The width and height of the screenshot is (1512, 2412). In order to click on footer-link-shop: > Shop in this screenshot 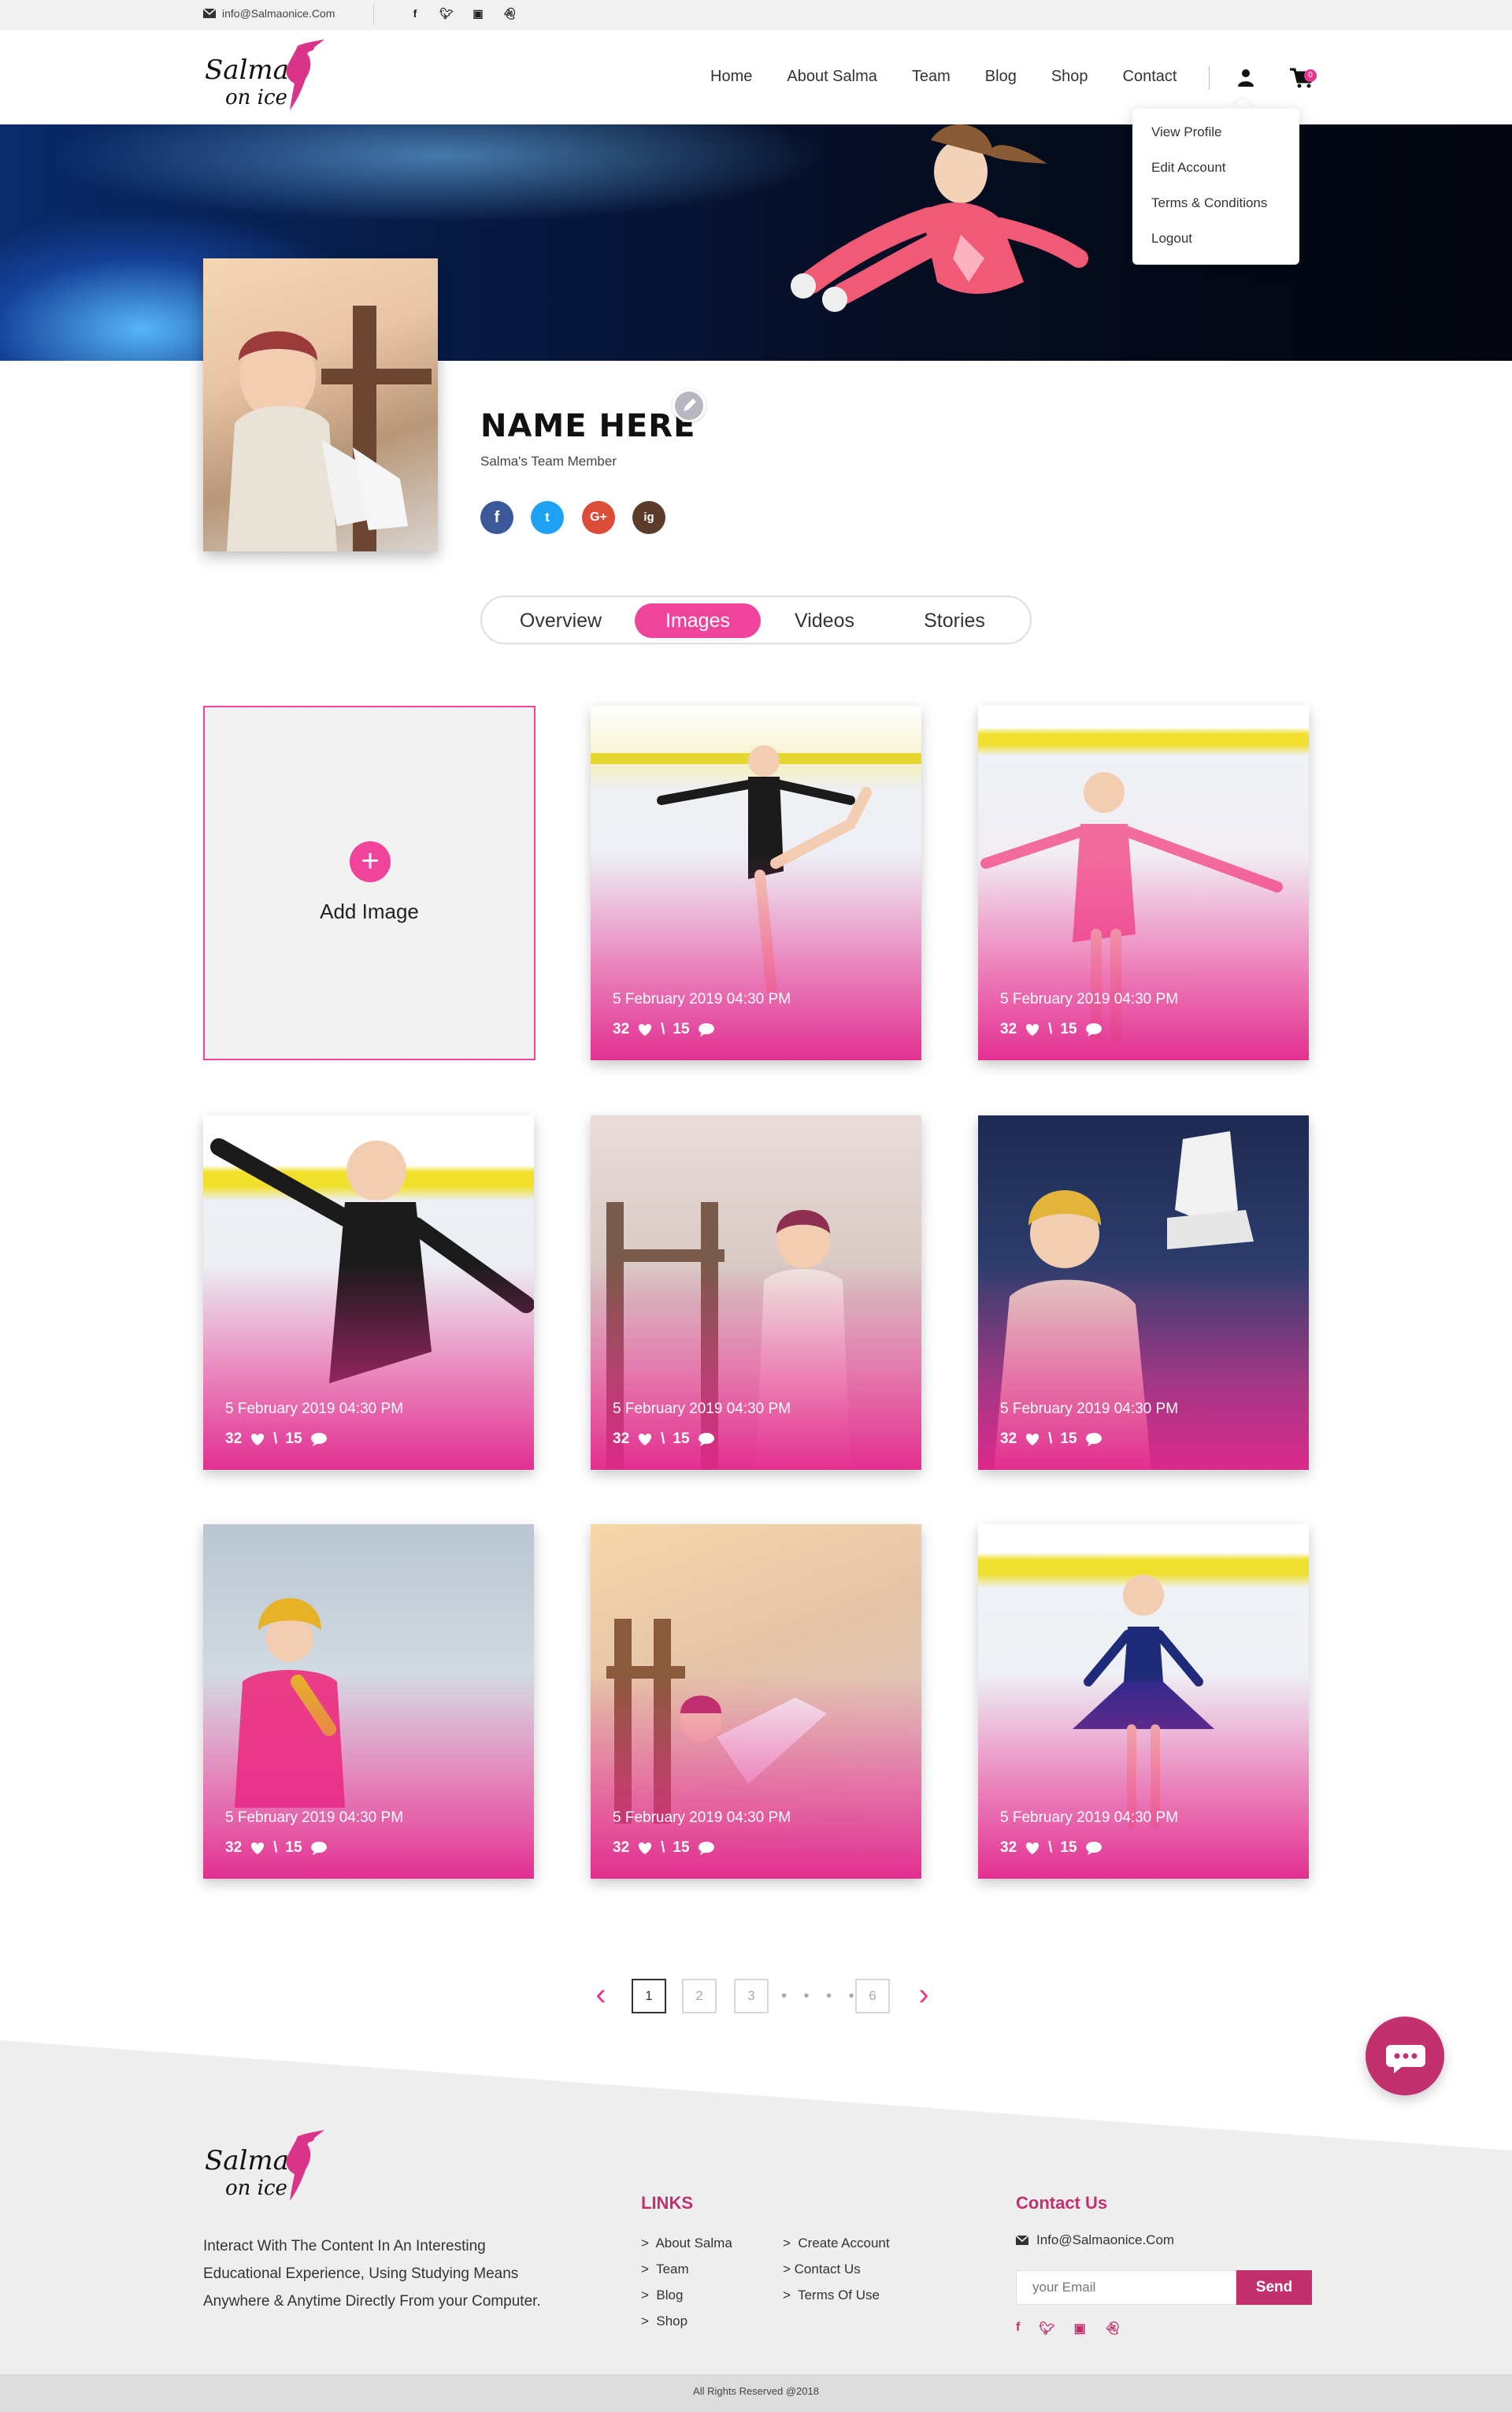, I will do `click(664, 2322)`.